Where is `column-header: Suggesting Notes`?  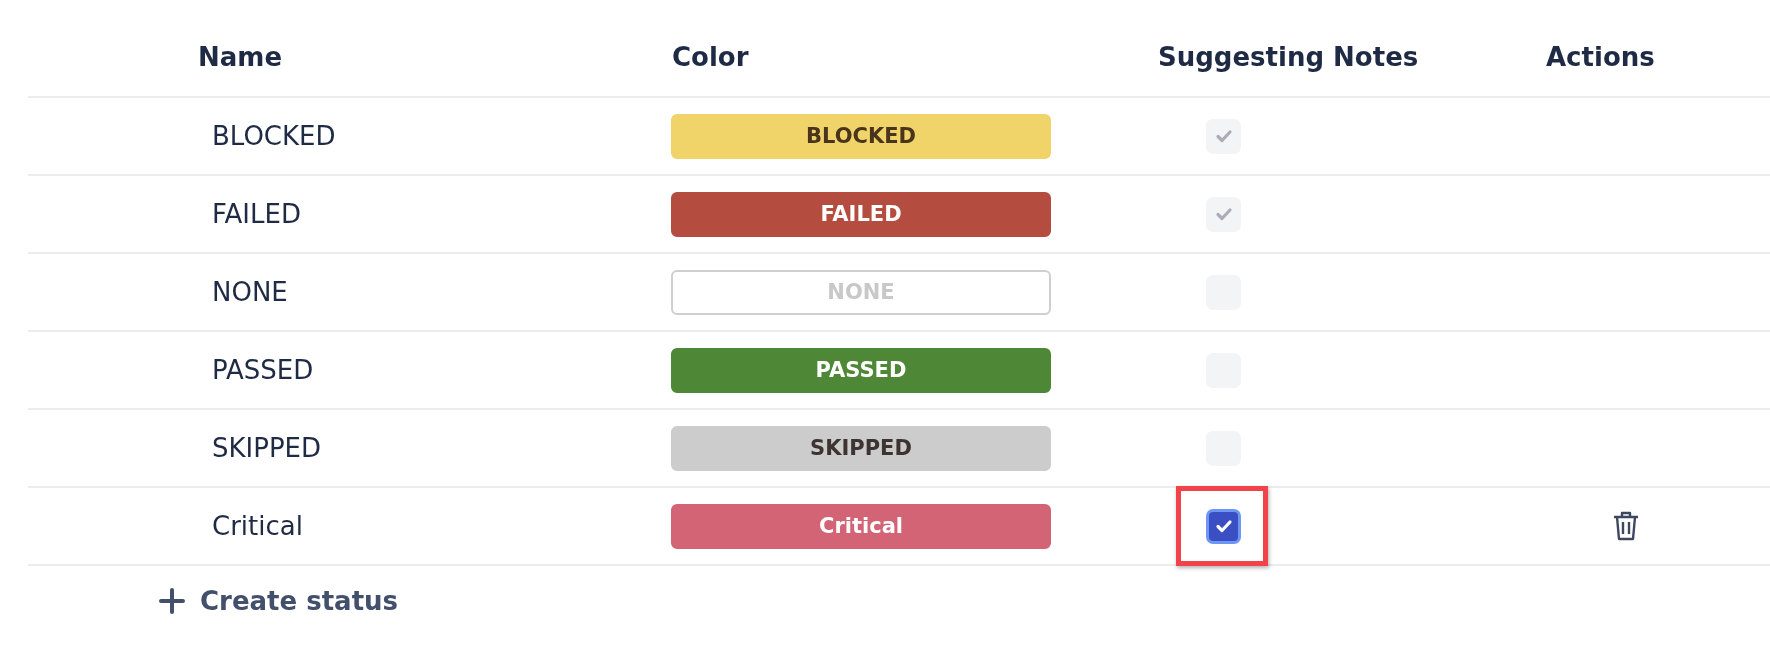
column-header: Suggesting Notes is located at coordinates (1288, 57).